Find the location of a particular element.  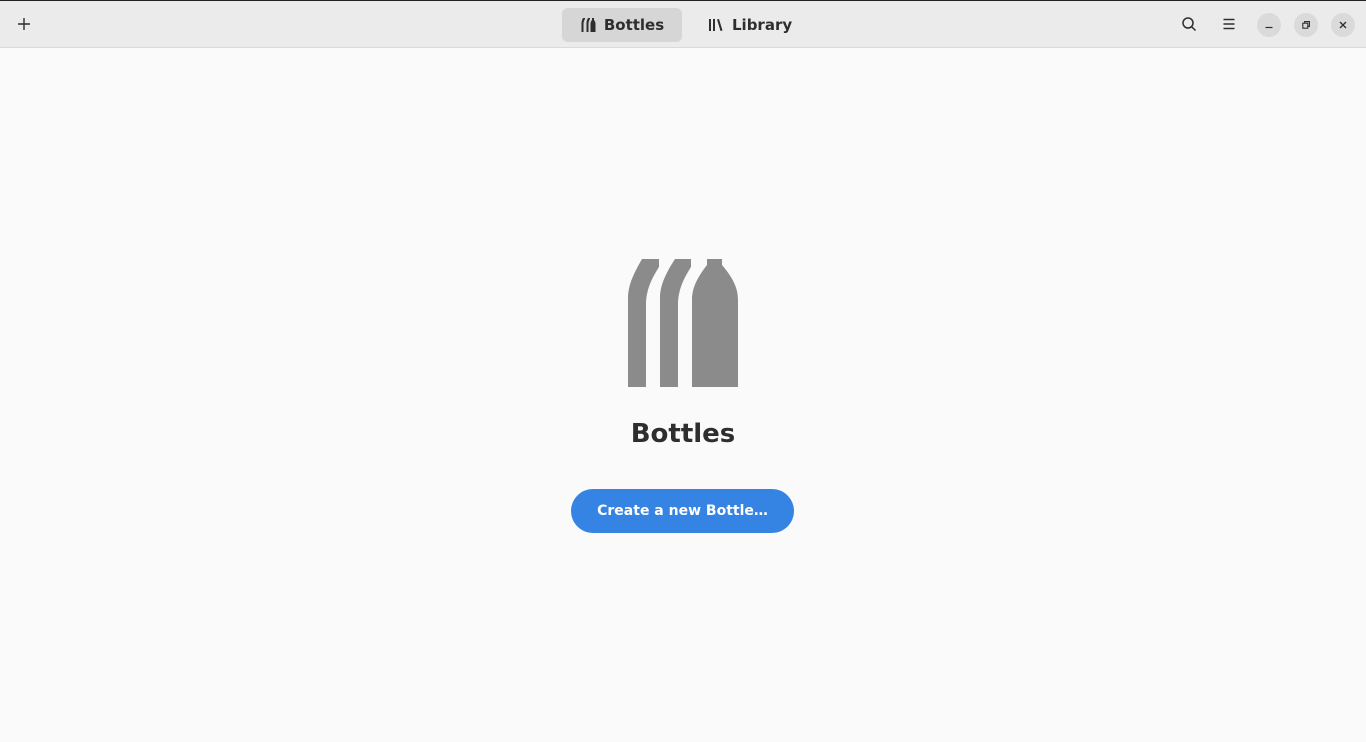

view-switcher: Bottles Library is located at coordinates (687, 25).